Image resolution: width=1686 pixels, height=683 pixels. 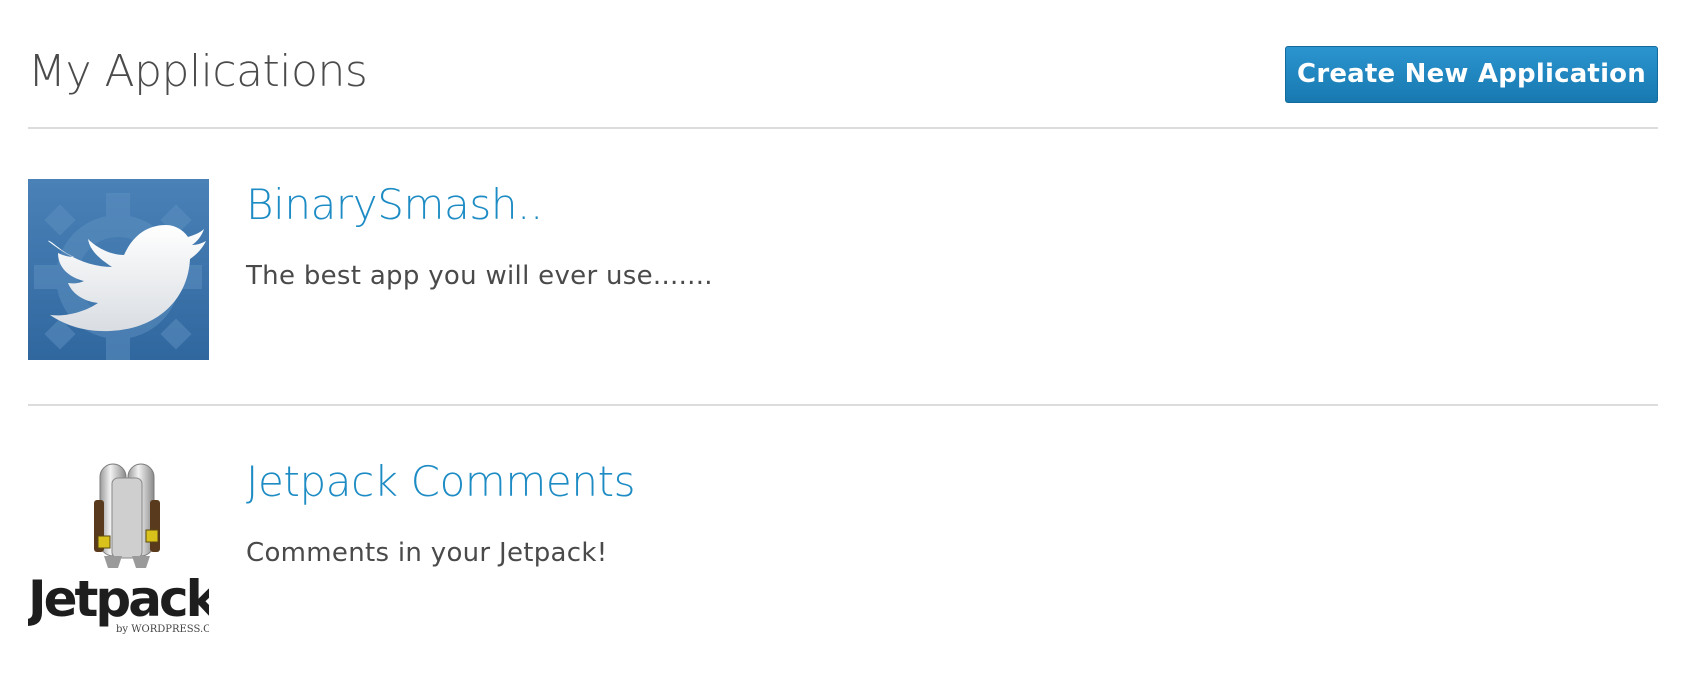 What do you see at coordinates (441, 482) in the screenshot?
I see `application-name-link: Jetpack Comments` at bounding box center [441, 482].